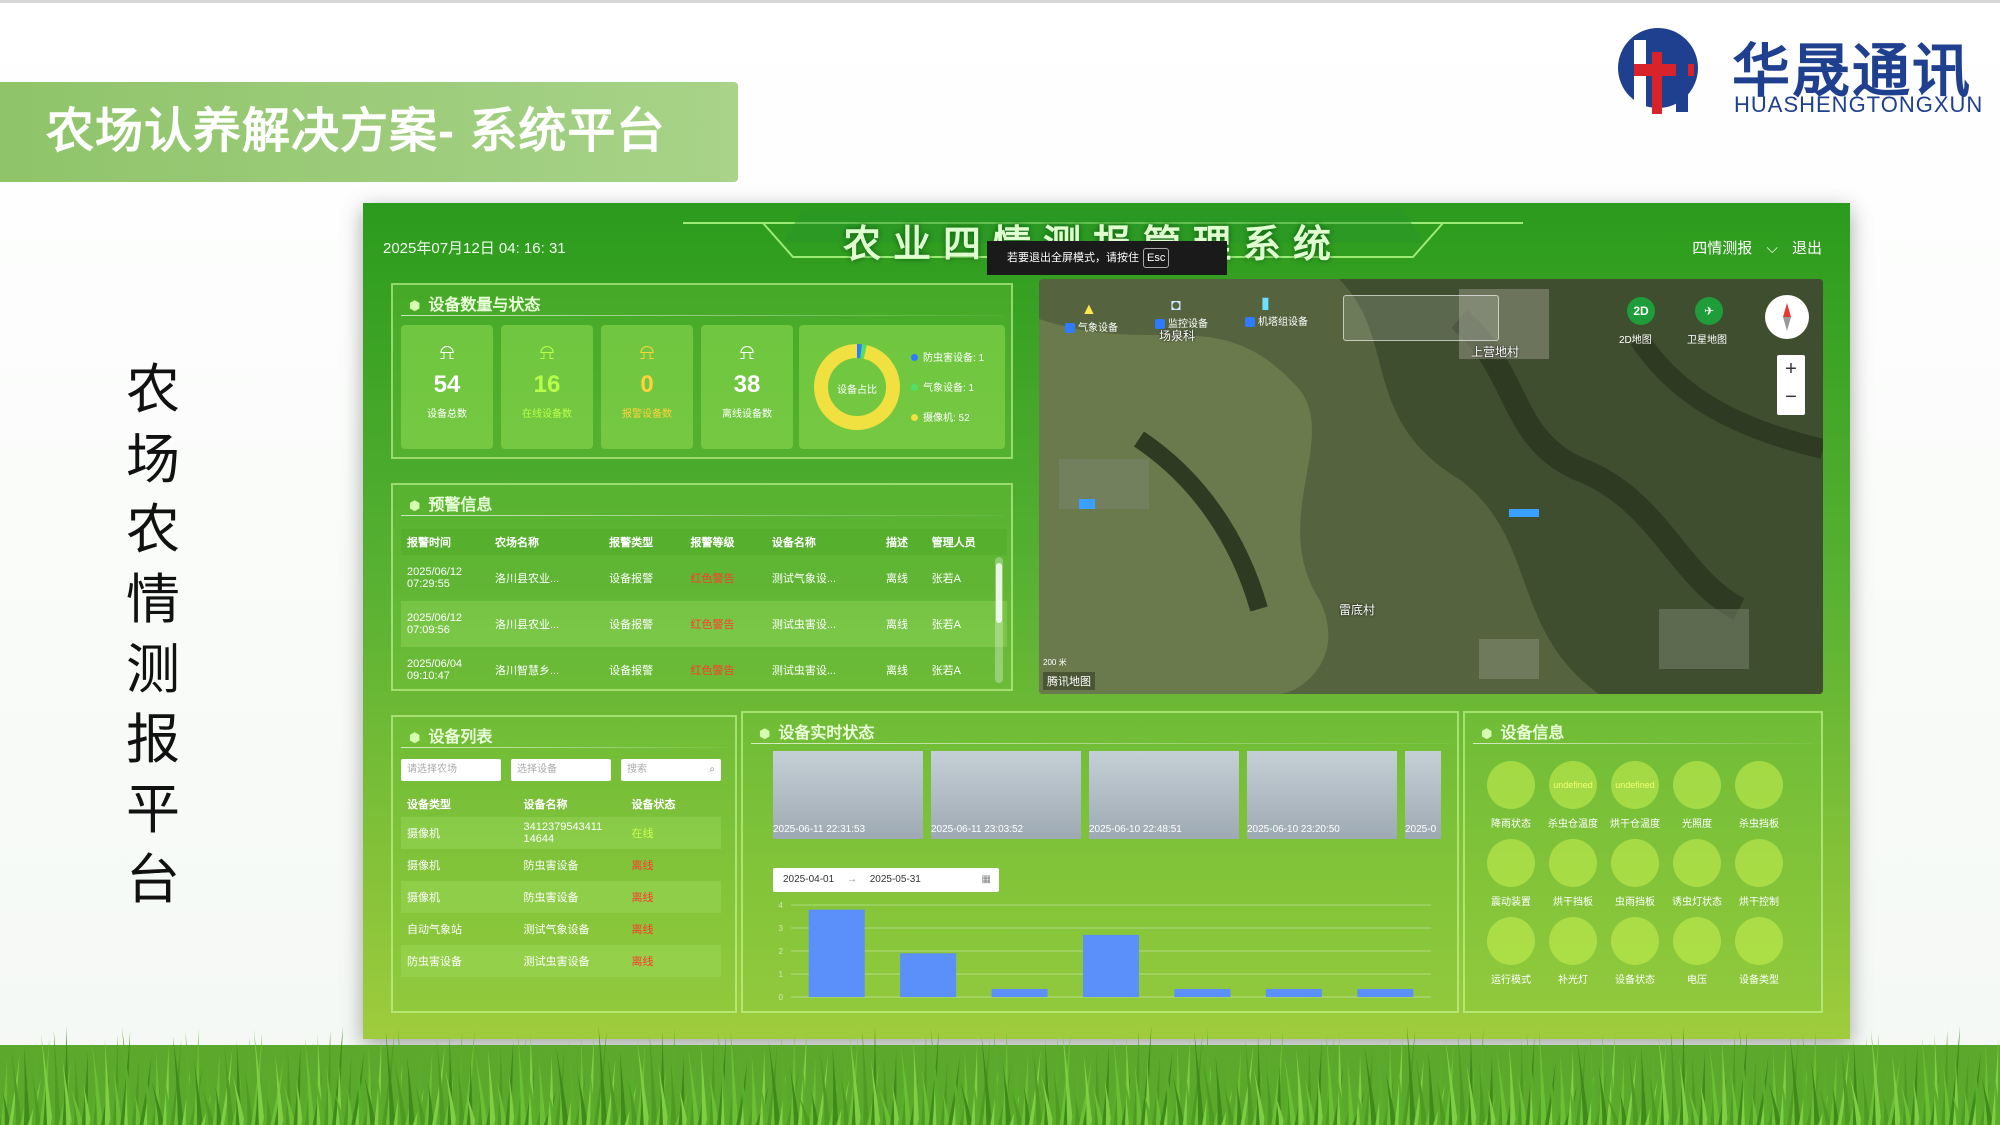 The height and width of the screenshot is (1125, 2000). Describe the element at coordinates (1641, 311) in the screenshot. I see `map-2d-button: 2D` at that location.